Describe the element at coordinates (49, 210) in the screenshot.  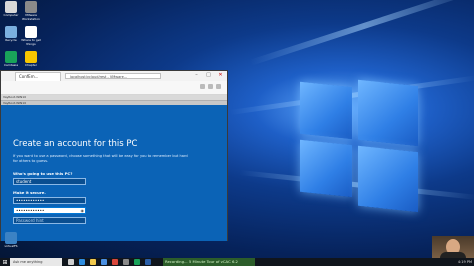
I see `confirm-password-field: •••••••••••• ◉` at that location.